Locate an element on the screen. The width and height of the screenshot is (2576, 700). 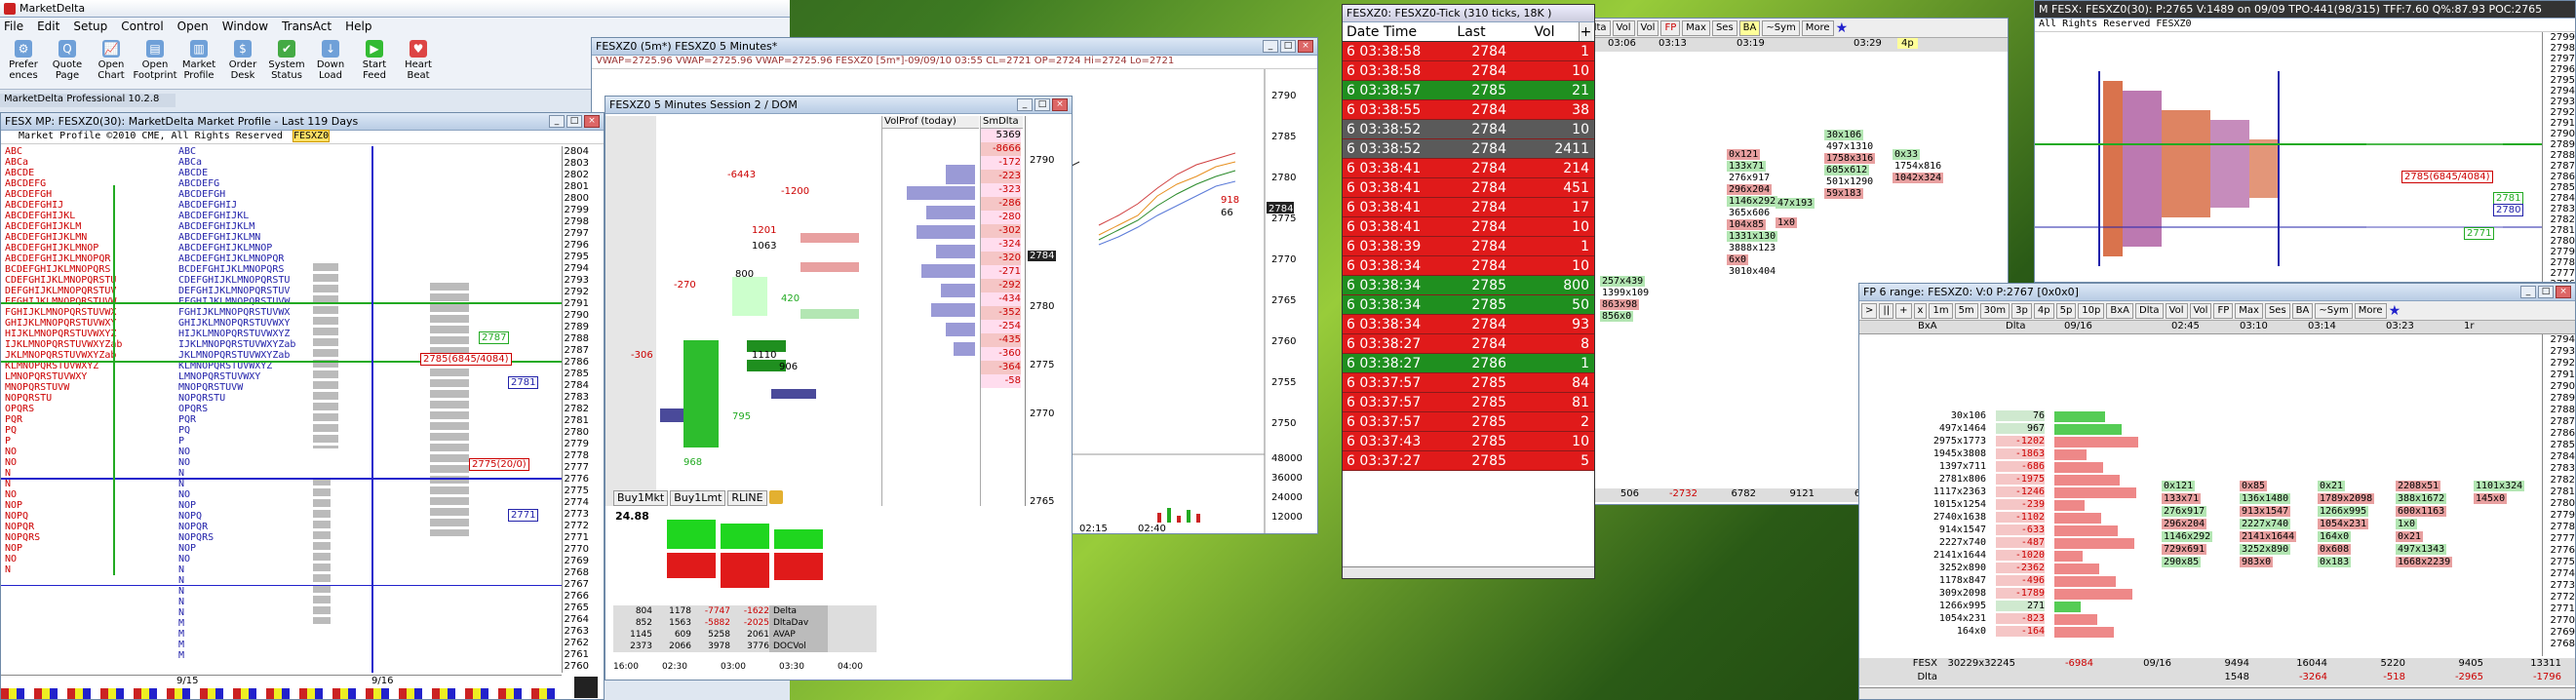
fp6-button: 4p is located at coordinates (2043, 311).